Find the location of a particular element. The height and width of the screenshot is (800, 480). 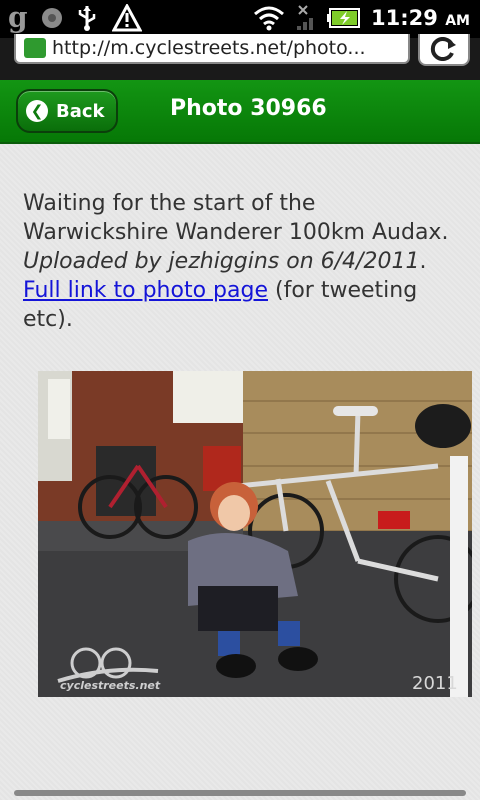

watermark-text: cyclestreets.net is located at coordinates (110, 685).